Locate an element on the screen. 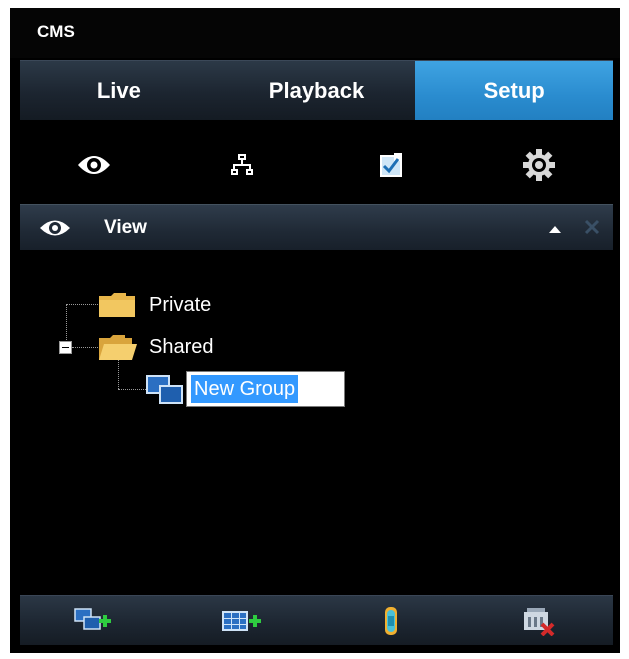 The height and width of the screenshot is (659, 629). close-icon is located at coordinates (592, 227).